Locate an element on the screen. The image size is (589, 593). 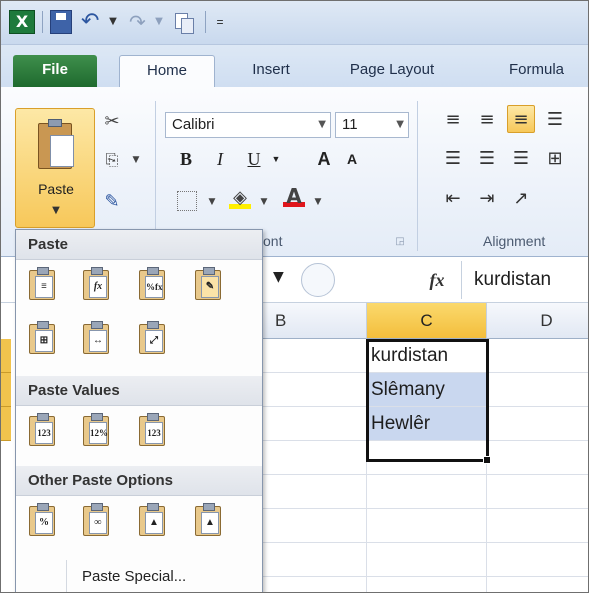
grow-font-button: A is located at coordinates (324, 159).